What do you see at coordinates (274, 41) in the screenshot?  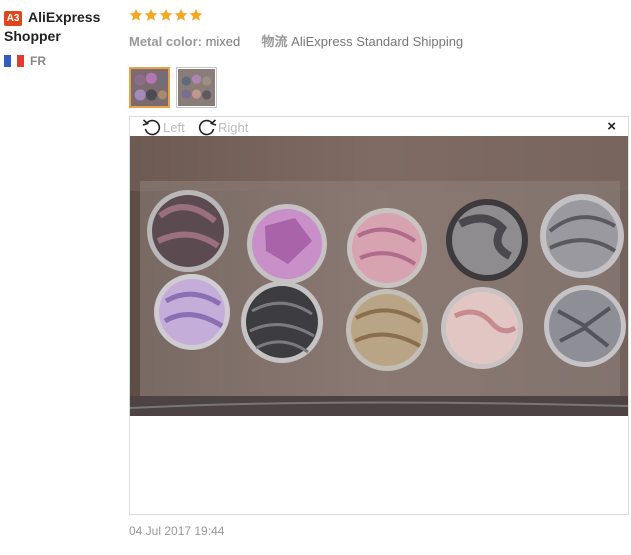 I see `attr-logistics-label: 物流` at bounding box center [274, 41].